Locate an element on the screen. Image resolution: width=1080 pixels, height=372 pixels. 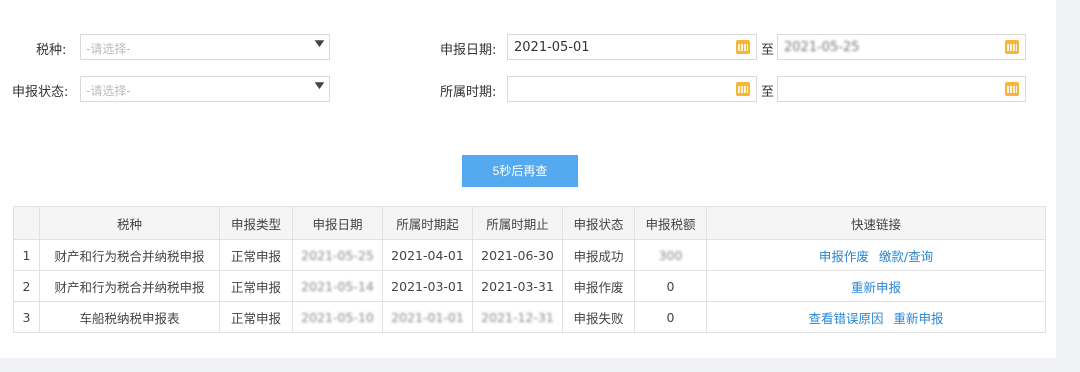
status-select: -请选择- ▼ is located at coordinates (205, 89).